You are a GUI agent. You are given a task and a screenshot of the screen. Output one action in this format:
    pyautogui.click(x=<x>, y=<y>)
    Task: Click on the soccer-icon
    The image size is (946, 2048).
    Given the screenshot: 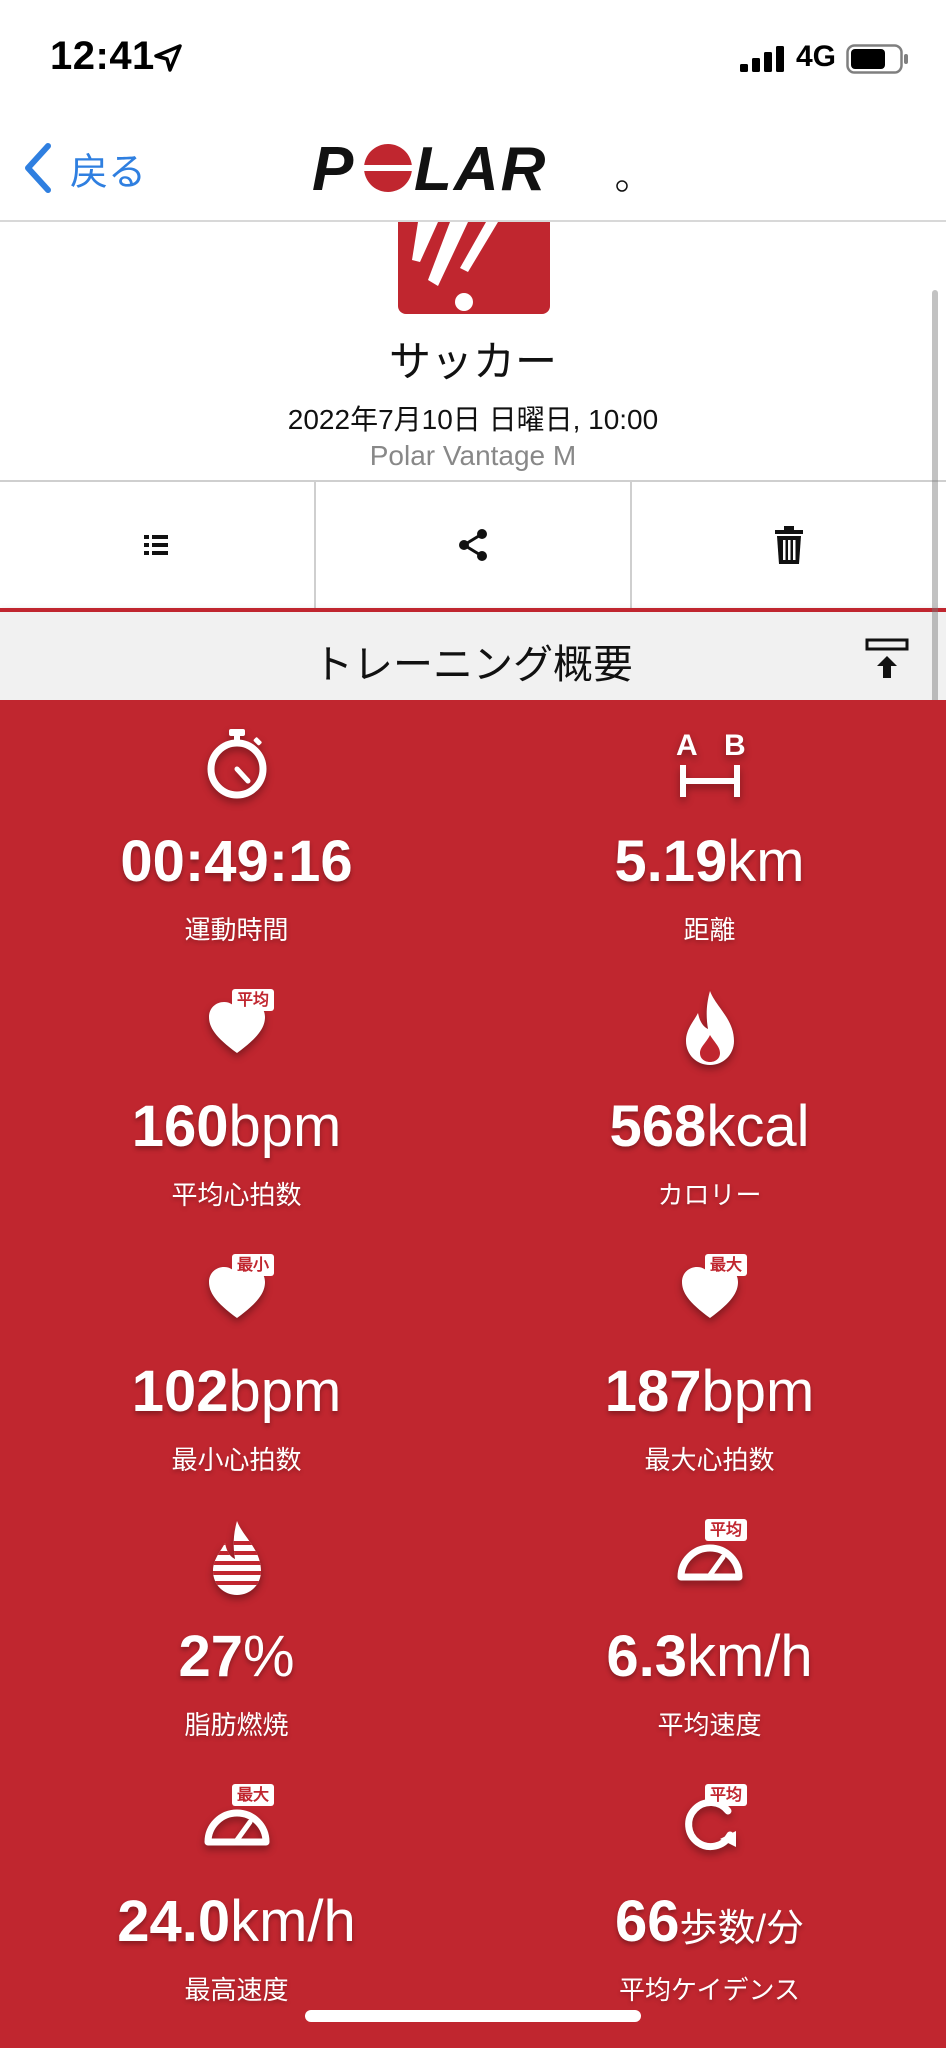 What is the action you would take?
    pyautogui.click(x=474, y=268)
    